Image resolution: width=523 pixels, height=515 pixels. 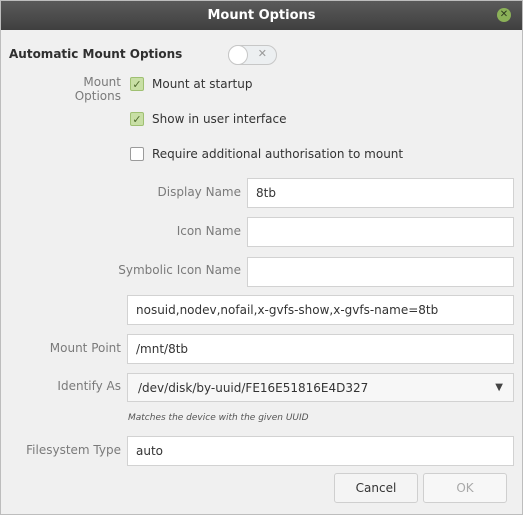 What do you see at coordinates (199, 192) in the screenshot?
I see `display-name-label: Display Name` at bounding box center [199, 192].